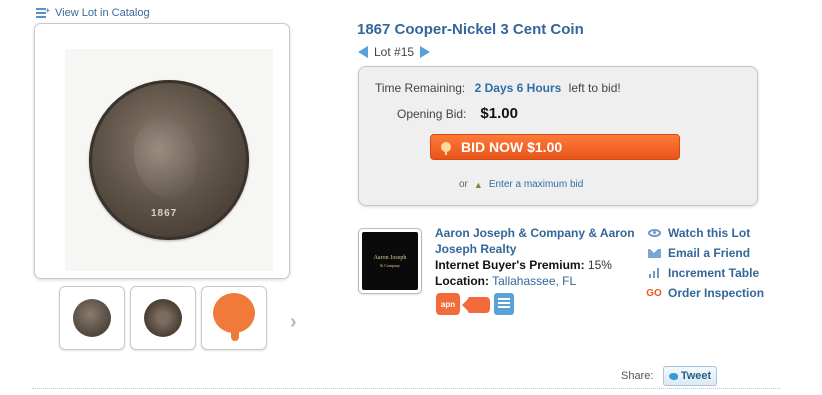 The width and height of the screenshot is (822, 395). I want to click on buyers-premium-row: Internet Buyer's Premium: 15%, so click(537, 265).